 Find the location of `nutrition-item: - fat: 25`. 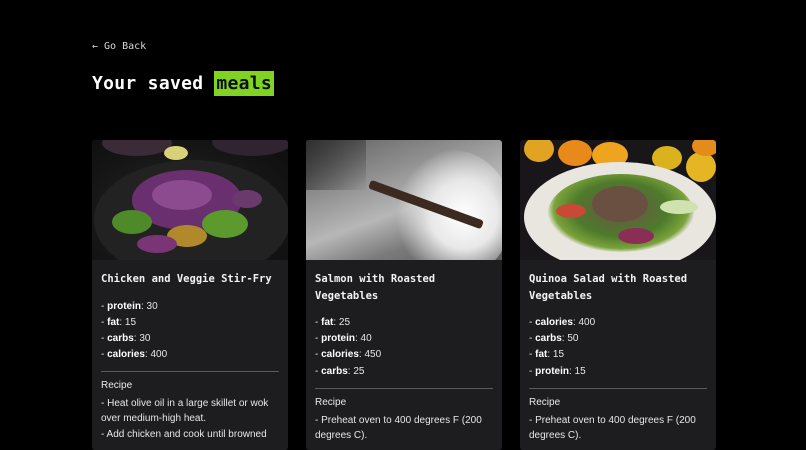

nutrition-item: - fat: 25 is located at coordinates (333, 322).